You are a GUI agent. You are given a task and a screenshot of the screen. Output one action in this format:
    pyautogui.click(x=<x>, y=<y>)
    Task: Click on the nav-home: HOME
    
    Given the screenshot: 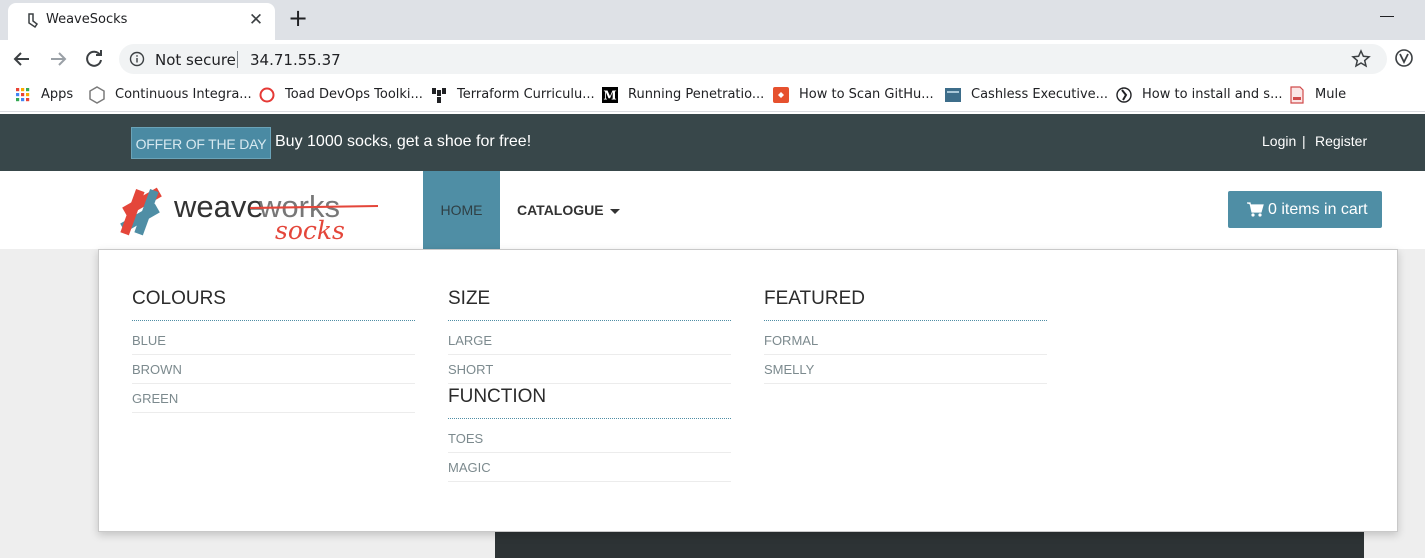 What is the action you would take?
    pyautogui.click(x=461, y=210)
    